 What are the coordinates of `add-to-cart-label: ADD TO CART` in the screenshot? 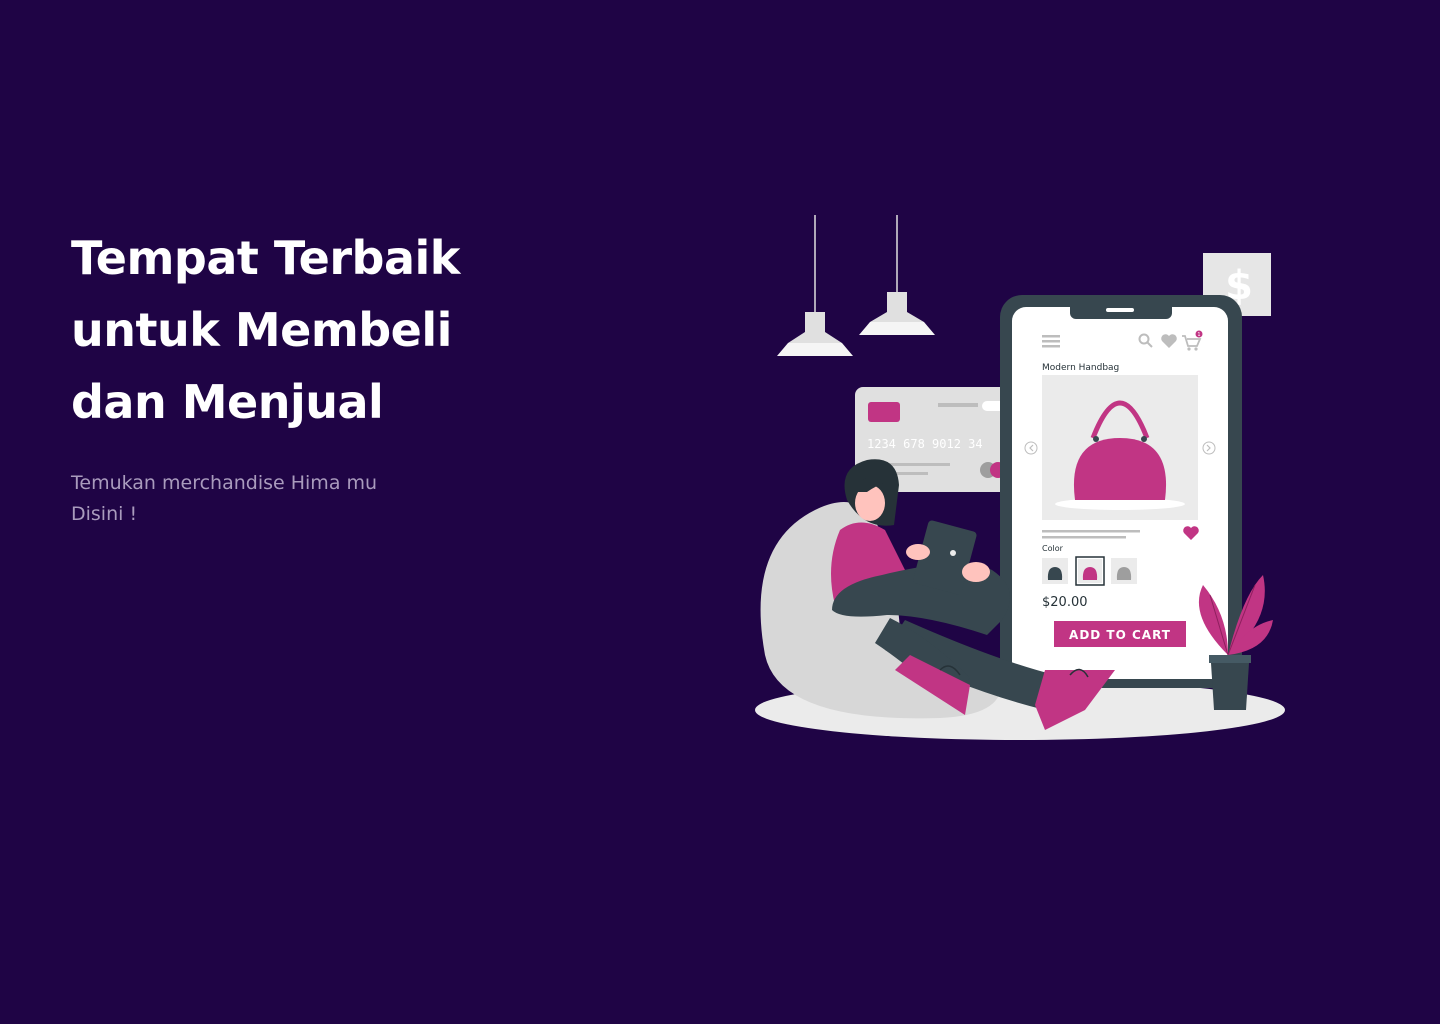 It's located at (1120, 635).